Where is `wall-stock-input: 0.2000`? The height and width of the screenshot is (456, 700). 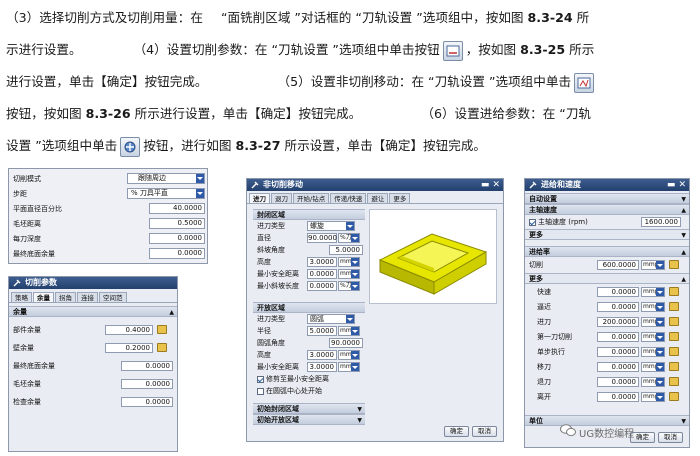
wall-stock-input: 0.2000 is located at coordinates (129, 348).